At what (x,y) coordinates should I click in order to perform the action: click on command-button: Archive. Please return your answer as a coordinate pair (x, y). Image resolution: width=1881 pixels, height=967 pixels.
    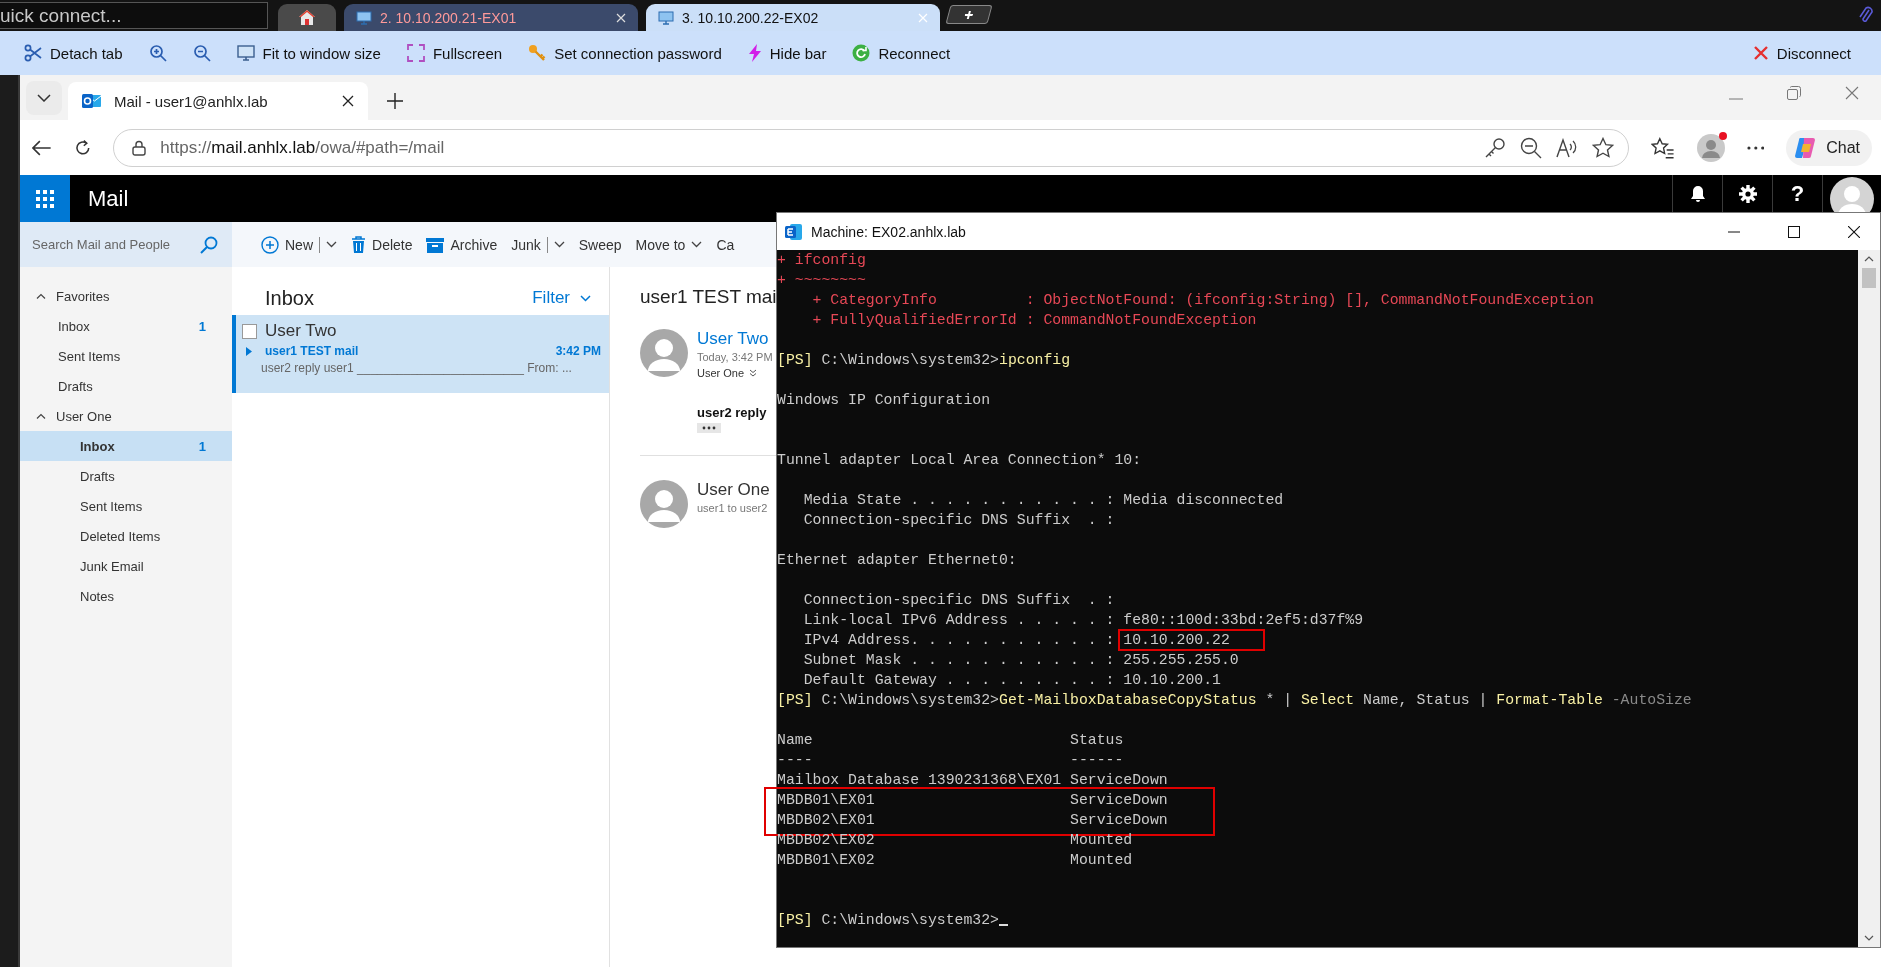
    Looking at the image, I should click on (462, 244).